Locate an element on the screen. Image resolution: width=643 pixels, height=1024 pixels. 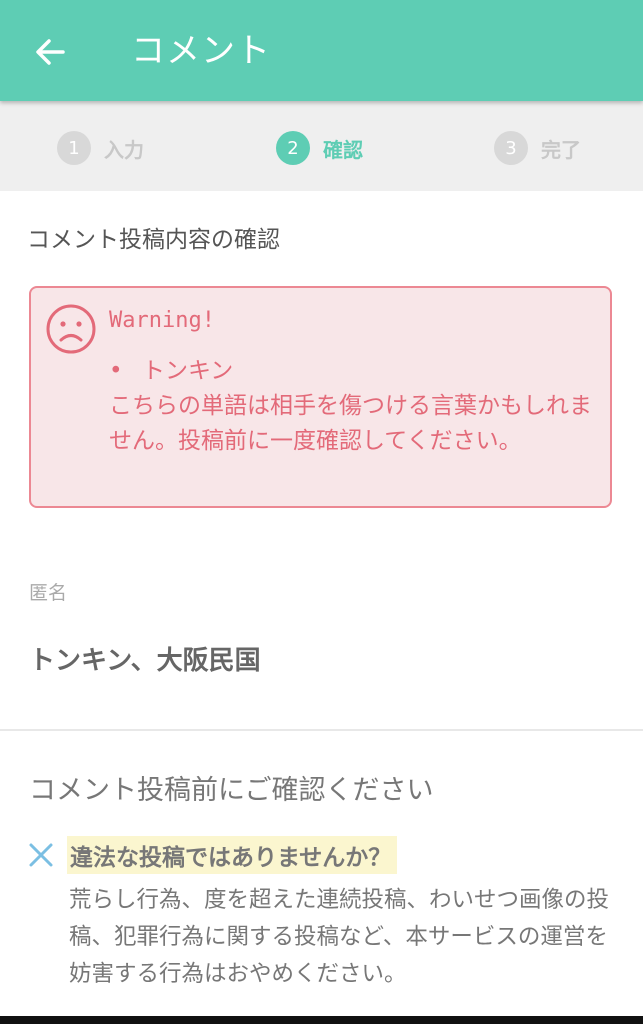
system-nav-bar is located at coordinates (321, 1020).